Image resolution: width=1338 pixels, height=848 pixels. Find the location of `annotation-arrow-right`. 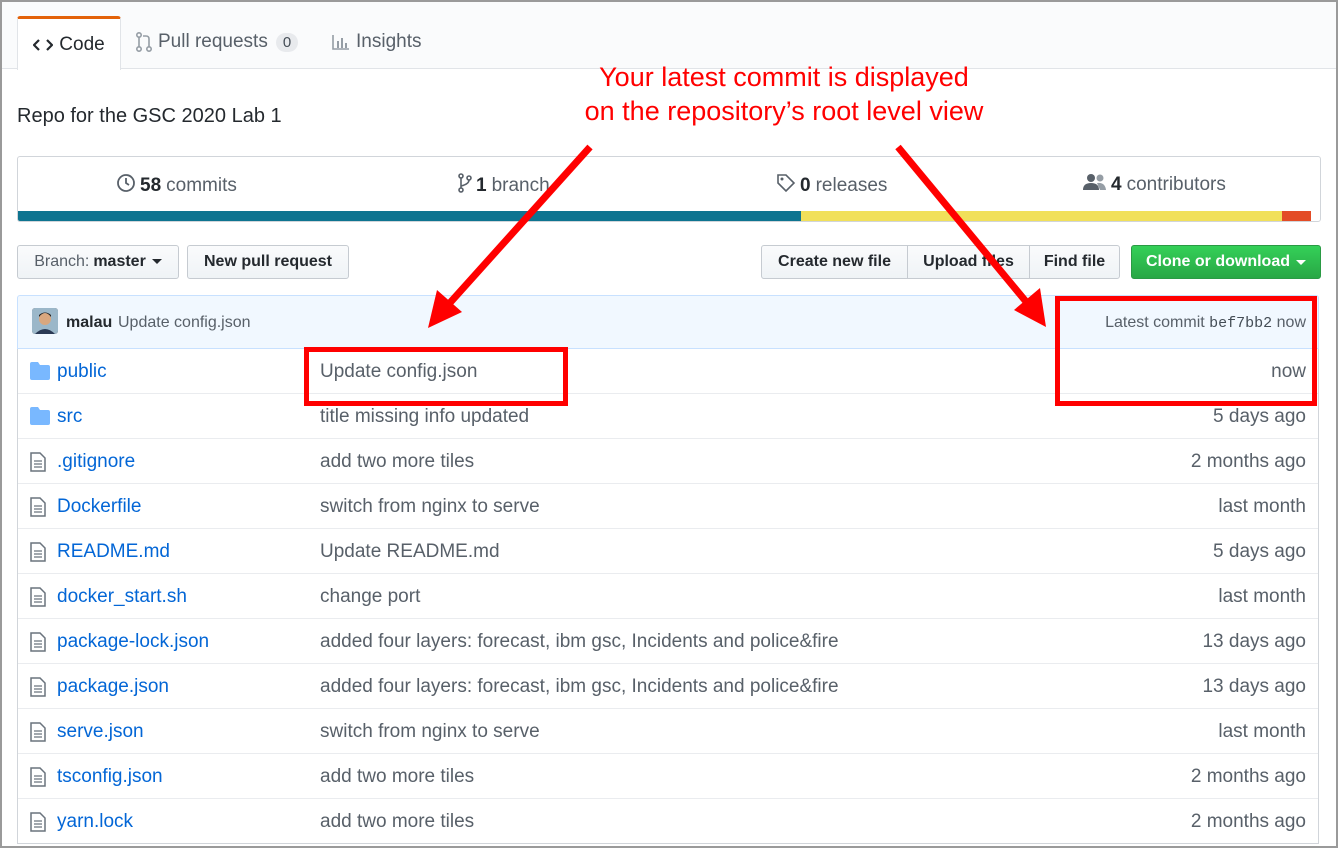

annotation-arrow-right is located at coordinates (970, 235).